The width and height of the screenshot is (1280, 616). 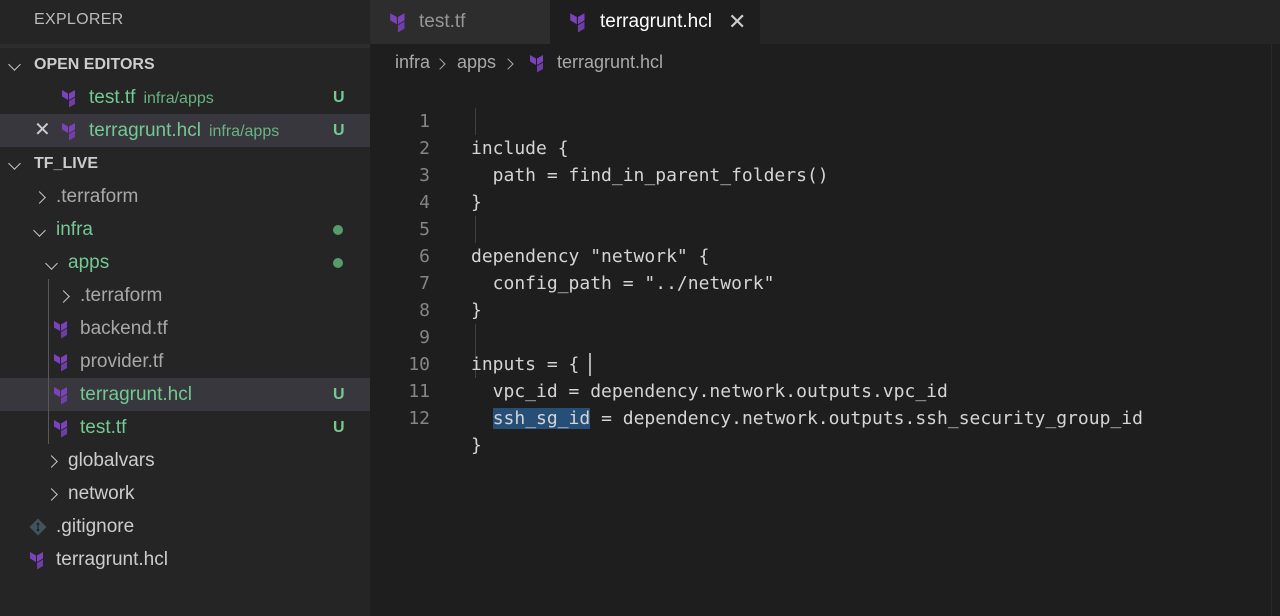 I want to click on code-line: 7 }, so click(x=825, y=282).